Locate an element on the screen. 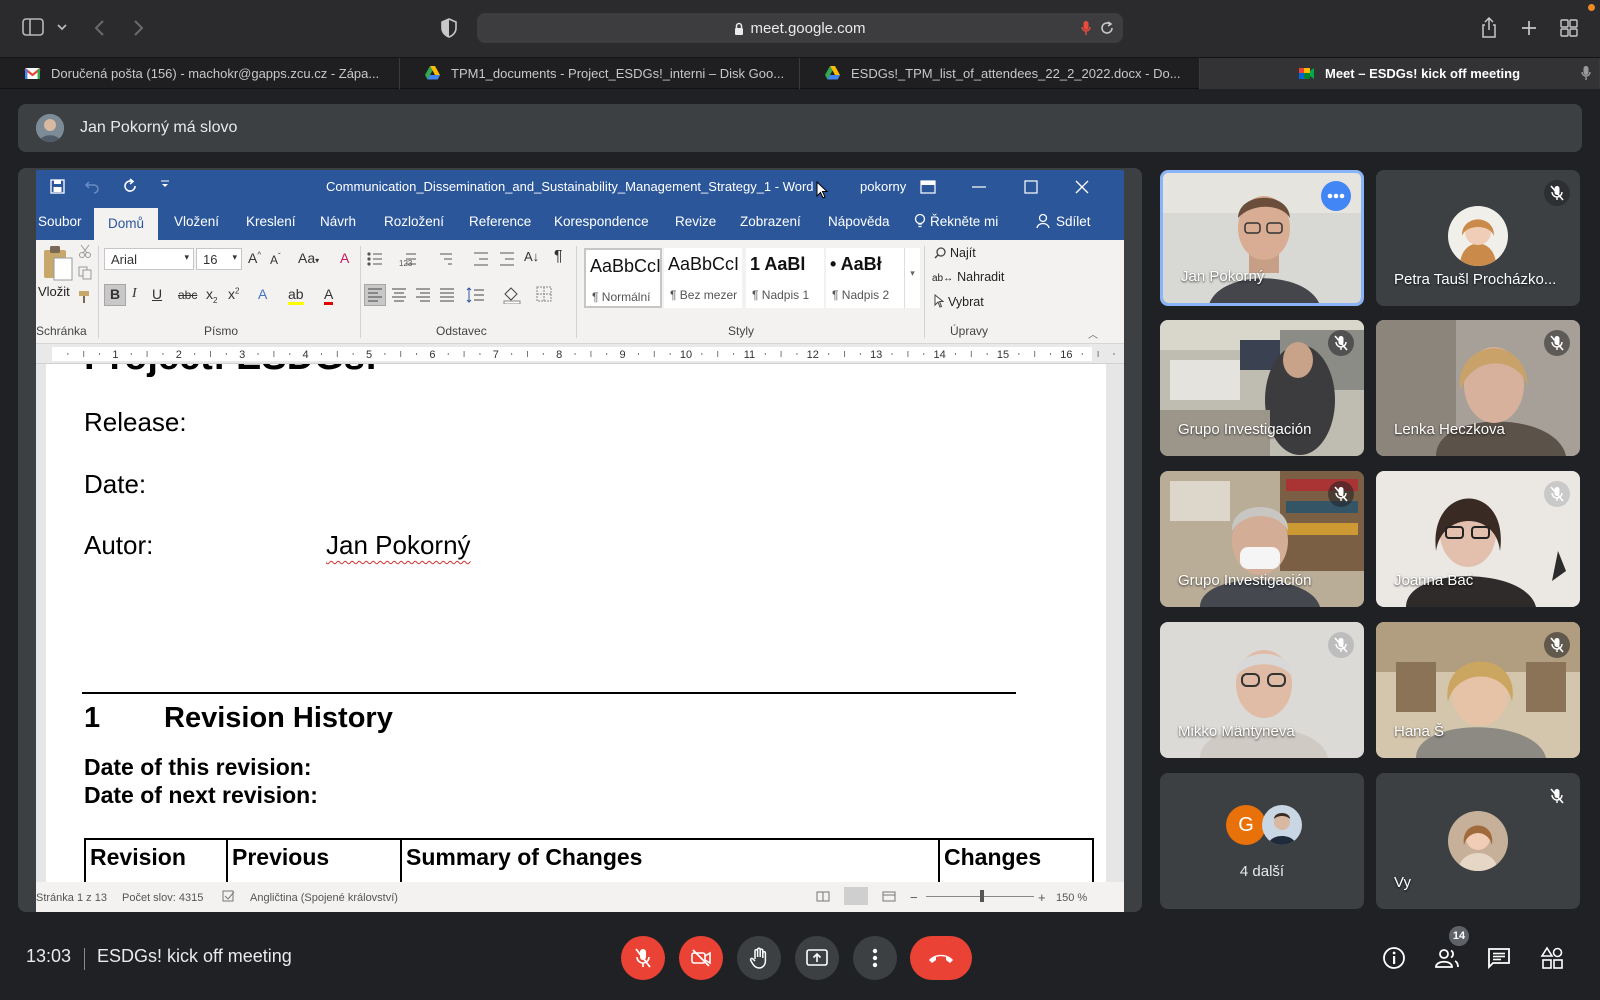  page-indicator: Stránka 1 z 13 is located at coordinates (71, 898).